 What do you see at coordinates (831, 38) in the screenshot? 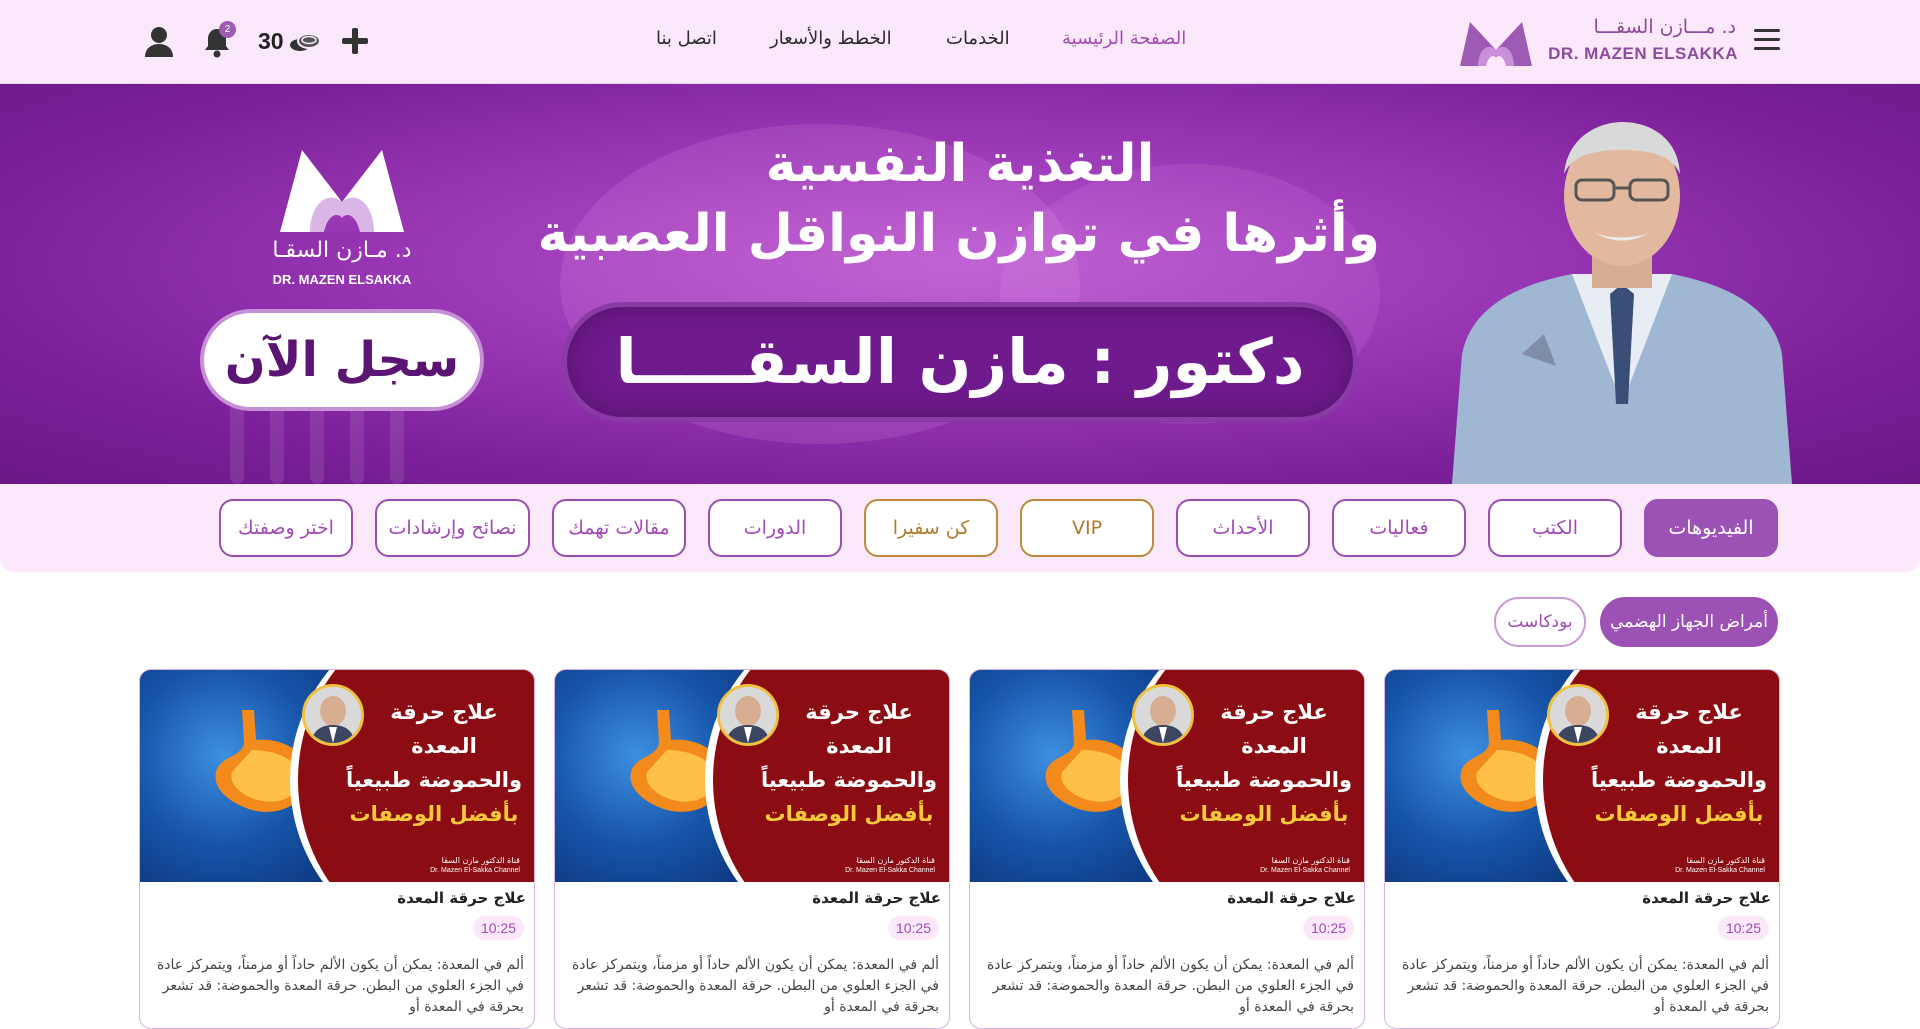
I see `nav-plans: الخطط والأسعار` at bounding box center [831, 38].